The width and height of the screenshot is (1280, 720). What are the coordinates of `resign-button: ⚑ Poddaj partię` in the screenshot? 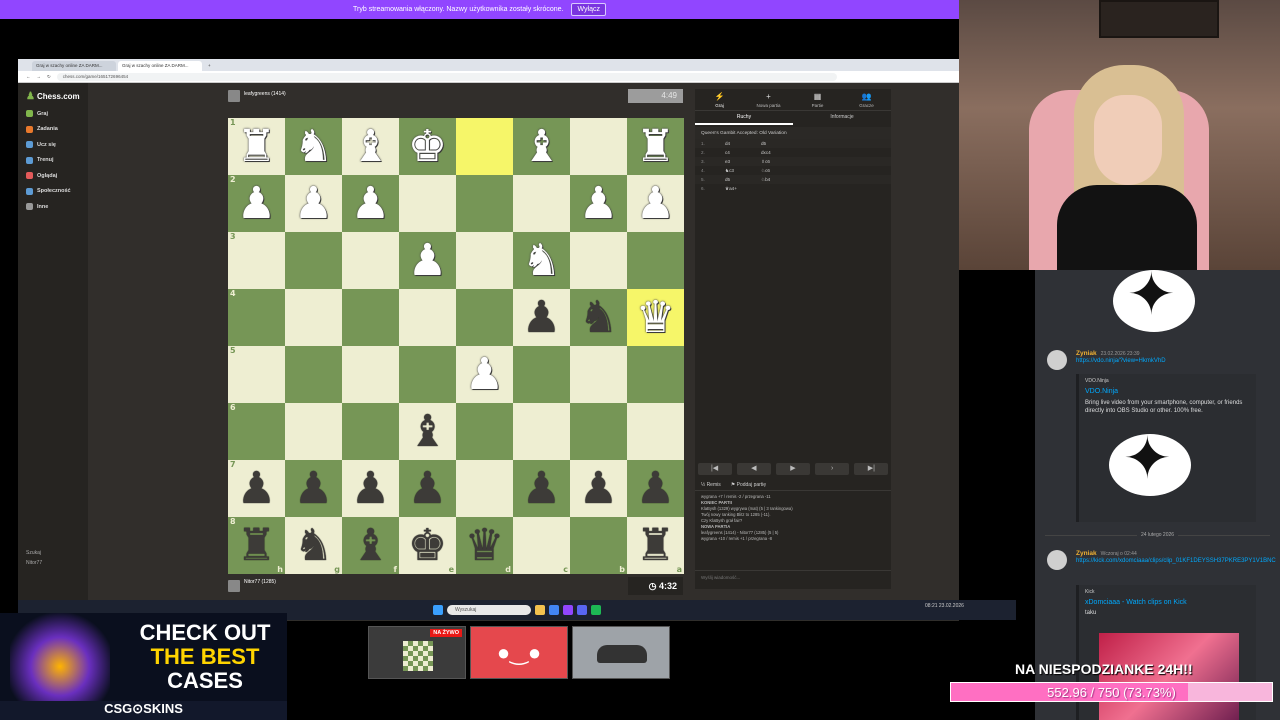 It's located at (748, 485).